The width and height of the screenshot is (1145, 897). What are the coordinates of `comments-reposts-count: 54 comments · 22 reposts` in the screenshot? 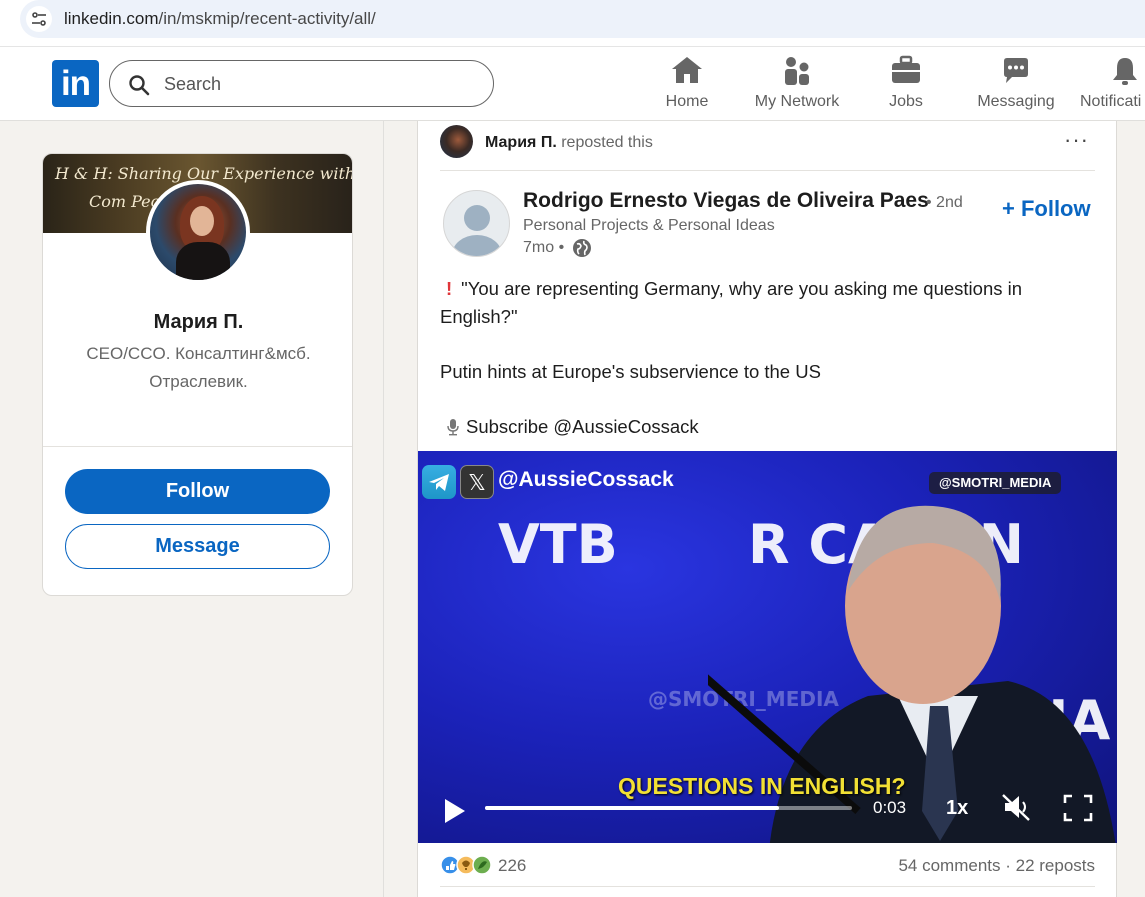 It's located at (996, 866).